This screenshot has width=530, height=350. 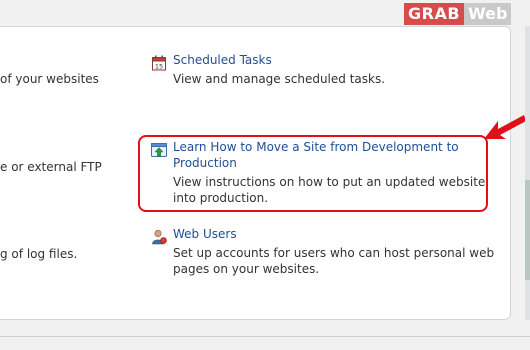 I want to click on watermark-grab: GRAB, so click(x=434, y=14).